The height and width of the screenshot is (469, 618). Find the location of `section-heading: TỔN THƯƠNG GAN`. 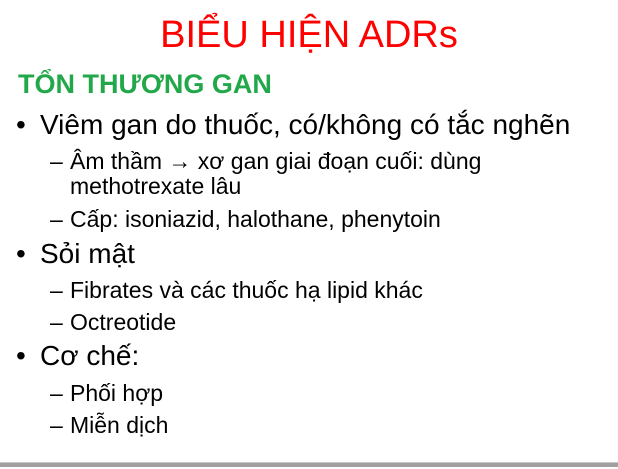

section-heading: TỔN THƯƠNG GAN is located at coordinates (145, 84).